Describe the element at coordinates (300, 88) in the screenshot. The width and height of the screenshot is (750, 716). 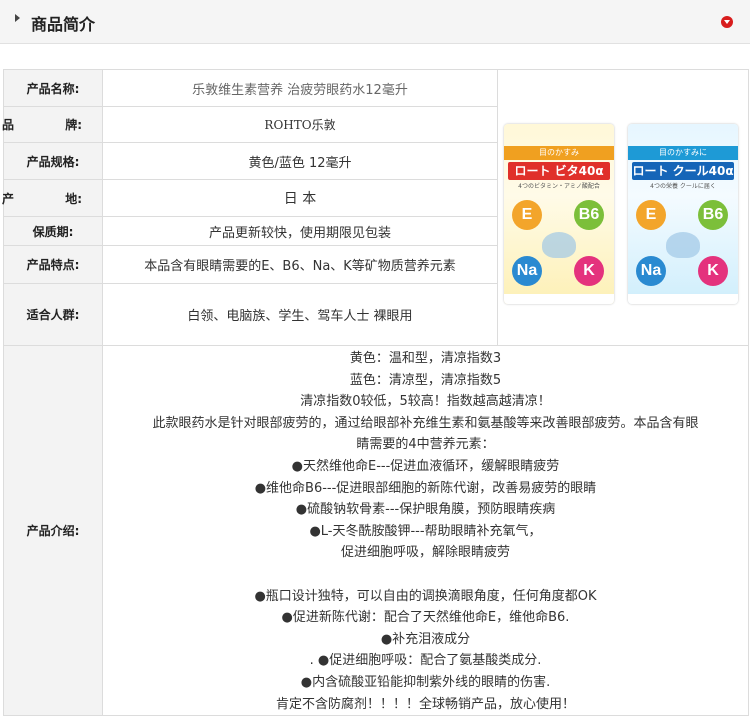
I see `name-value: 乐敦维生素营养 治疲劳眼药水12毫升` at that location.